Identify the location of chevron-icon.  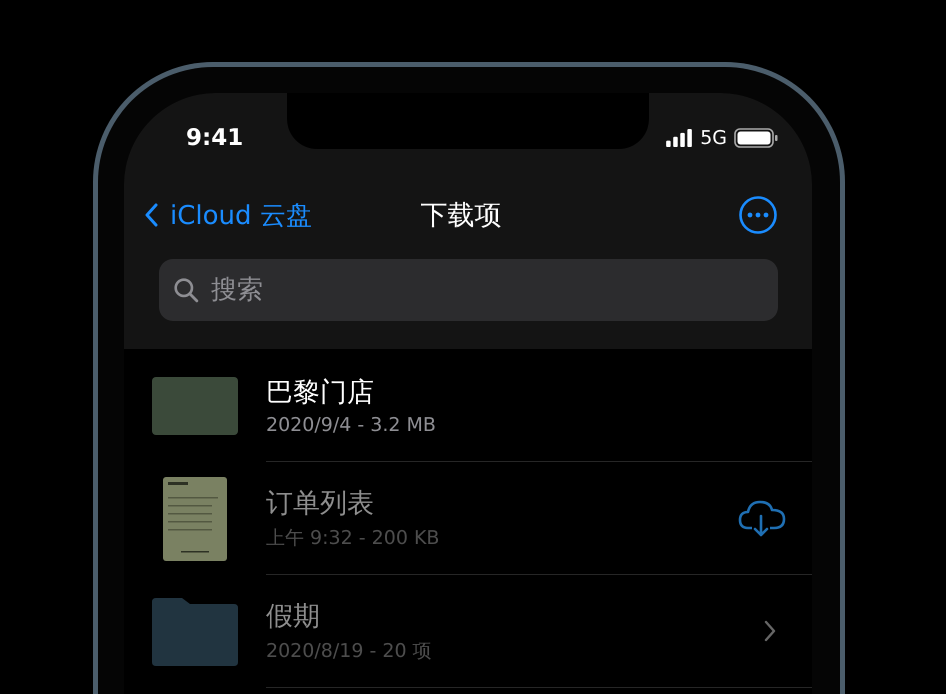
(770, 631).